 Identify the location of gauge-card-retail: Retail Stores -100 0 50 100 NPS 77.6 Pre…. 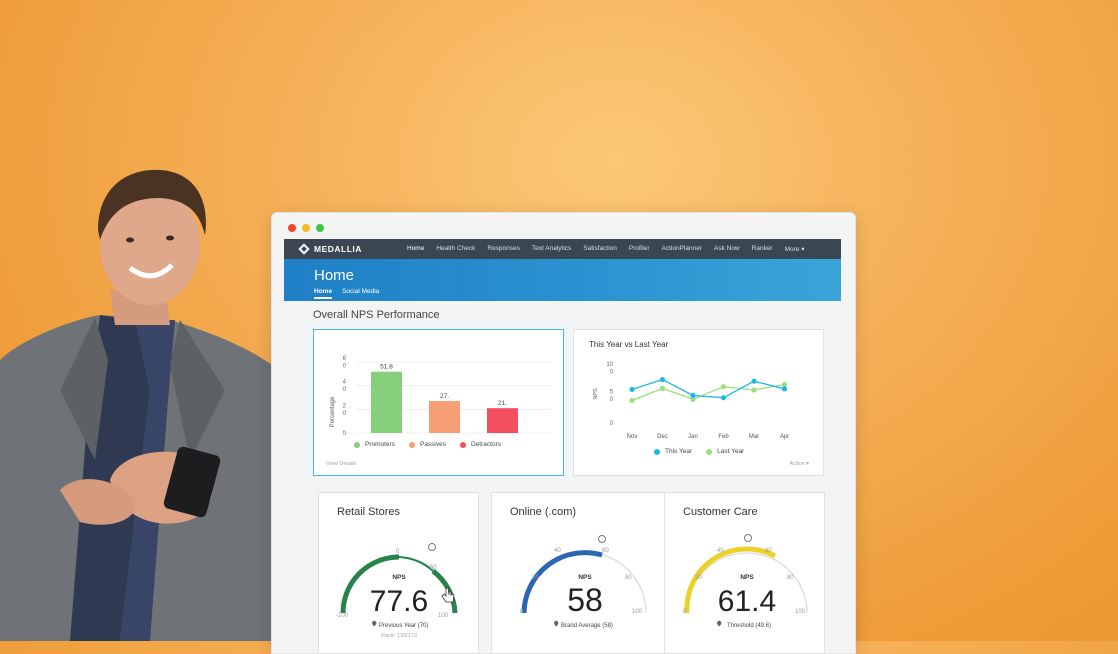
(398, 572).